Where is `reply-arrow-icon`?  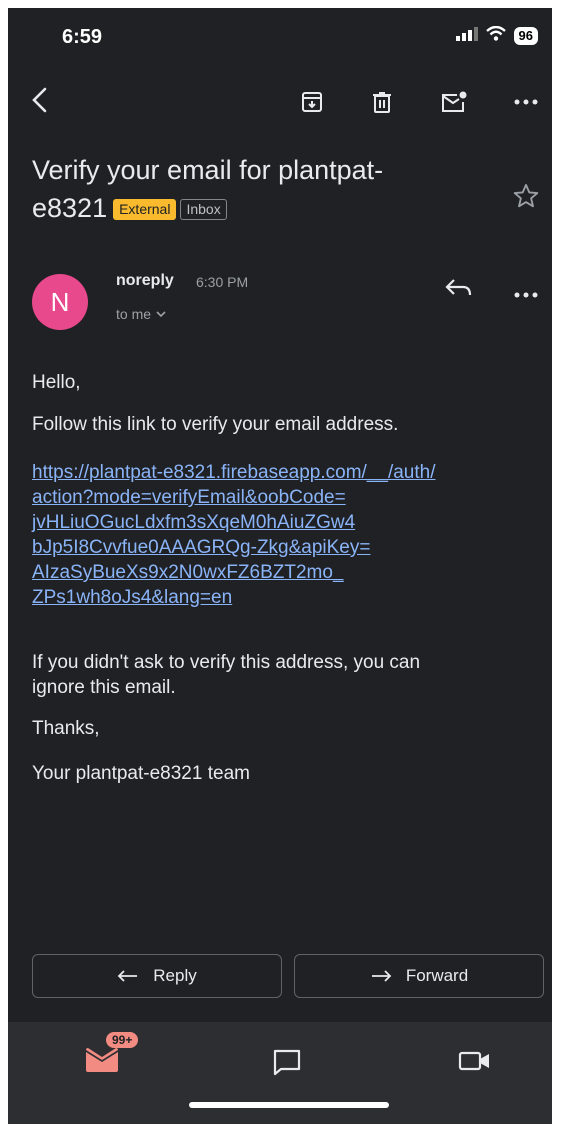
reply-arrow-icon is located at coordinates (127, 976).